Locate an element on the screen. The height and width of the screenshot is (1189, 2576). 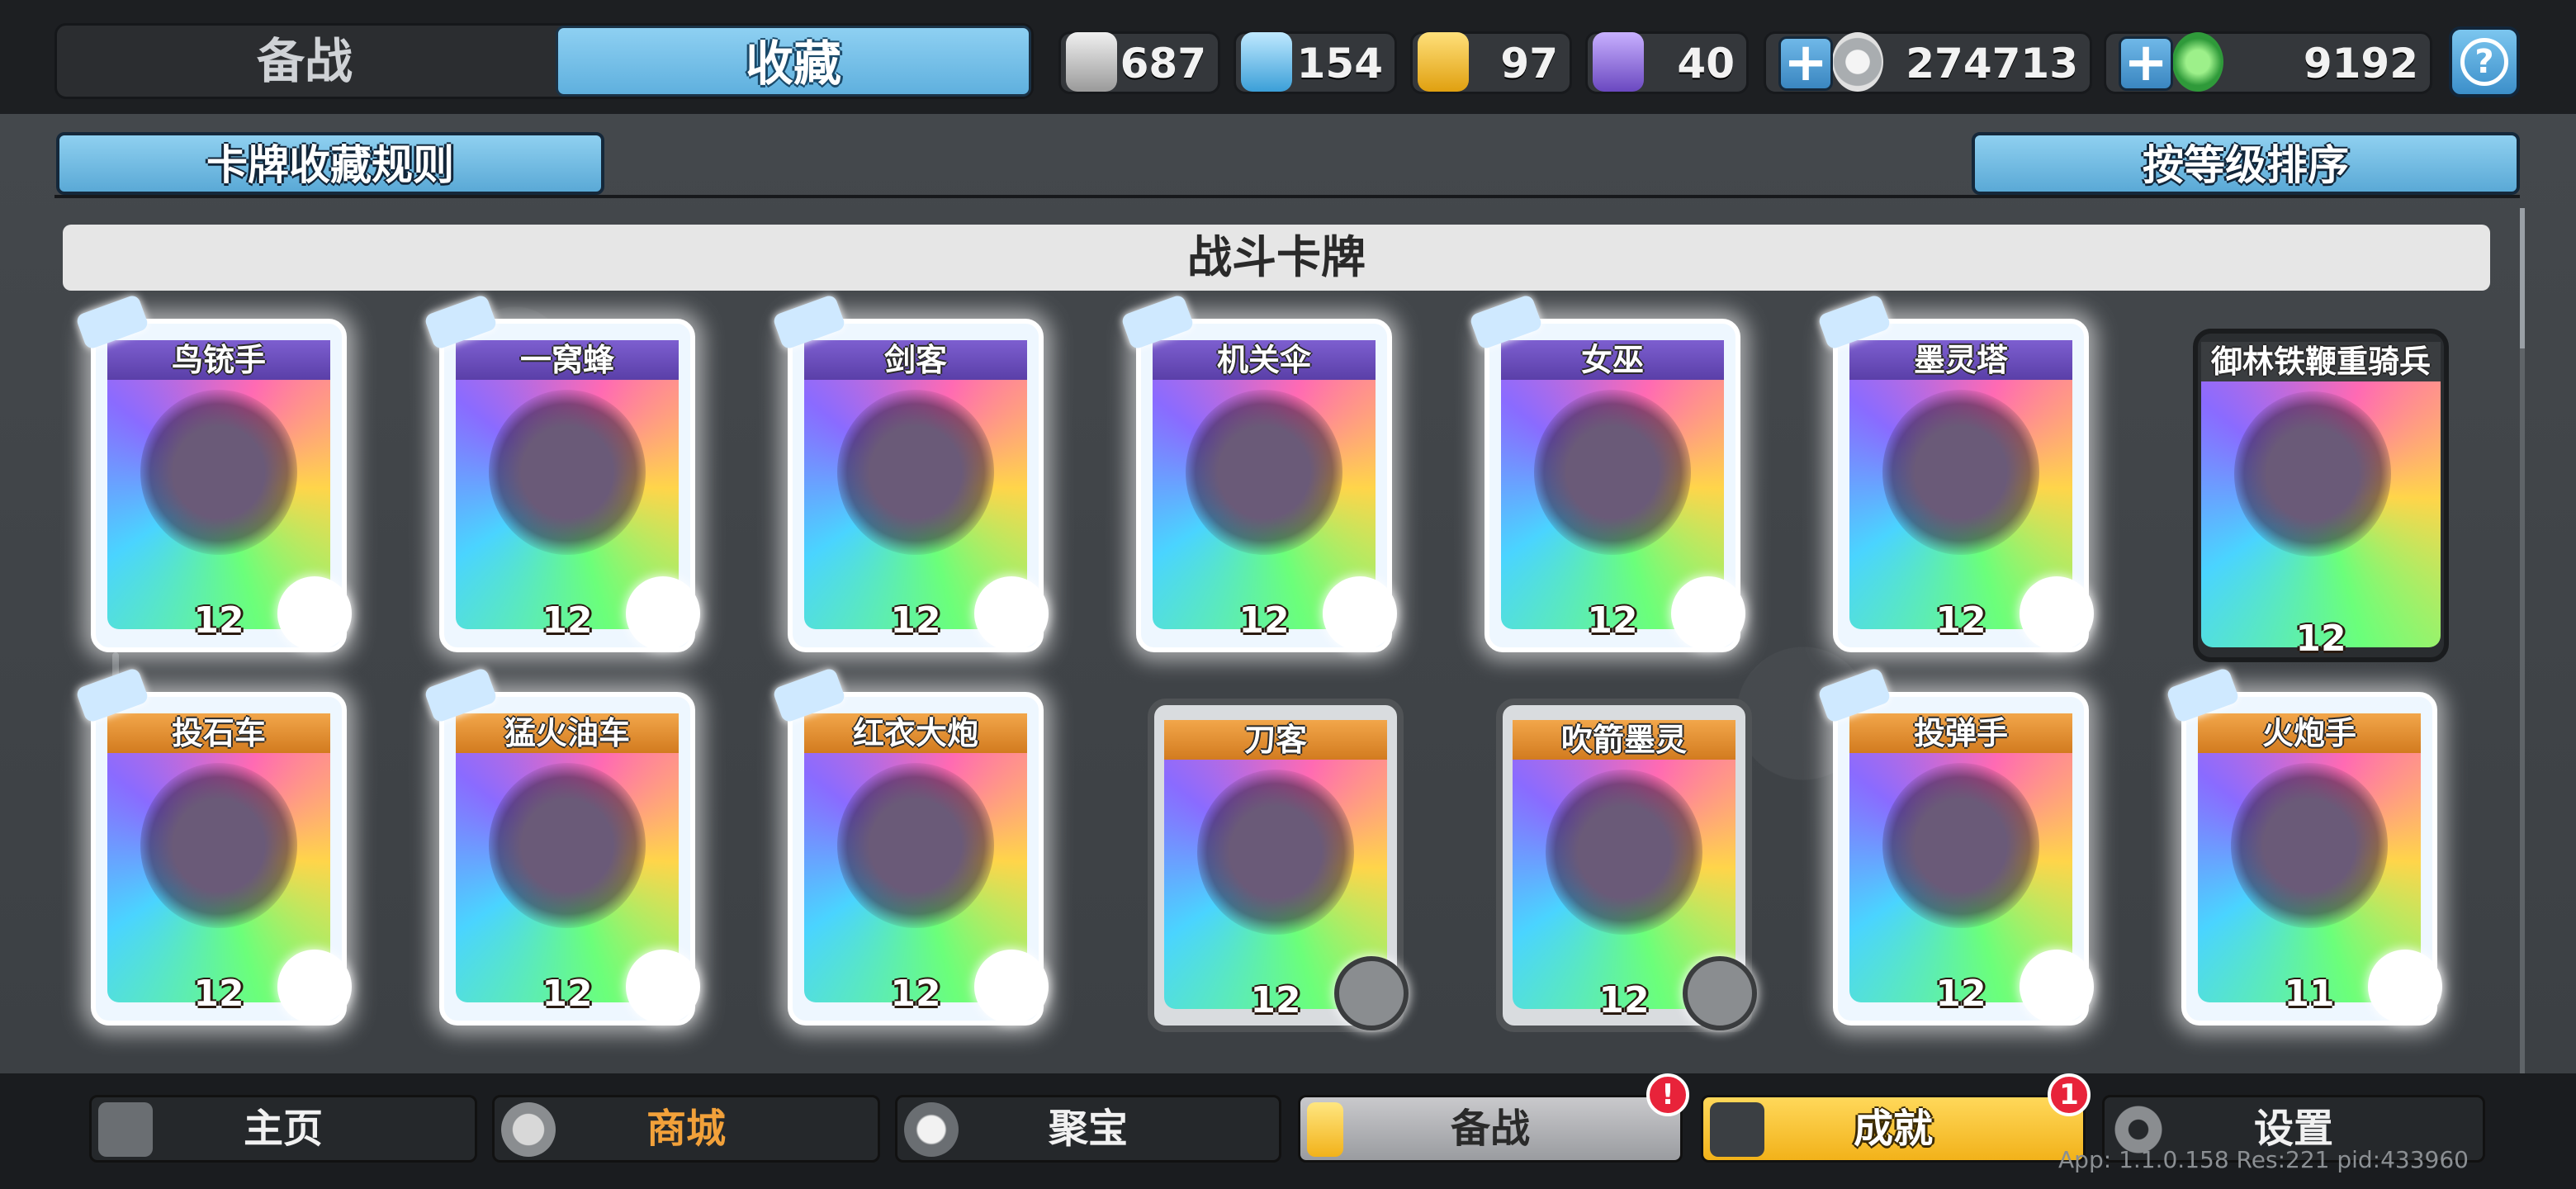
card-name: 御林铁鞭重骑兵 is located at coordinates (2321, 361).